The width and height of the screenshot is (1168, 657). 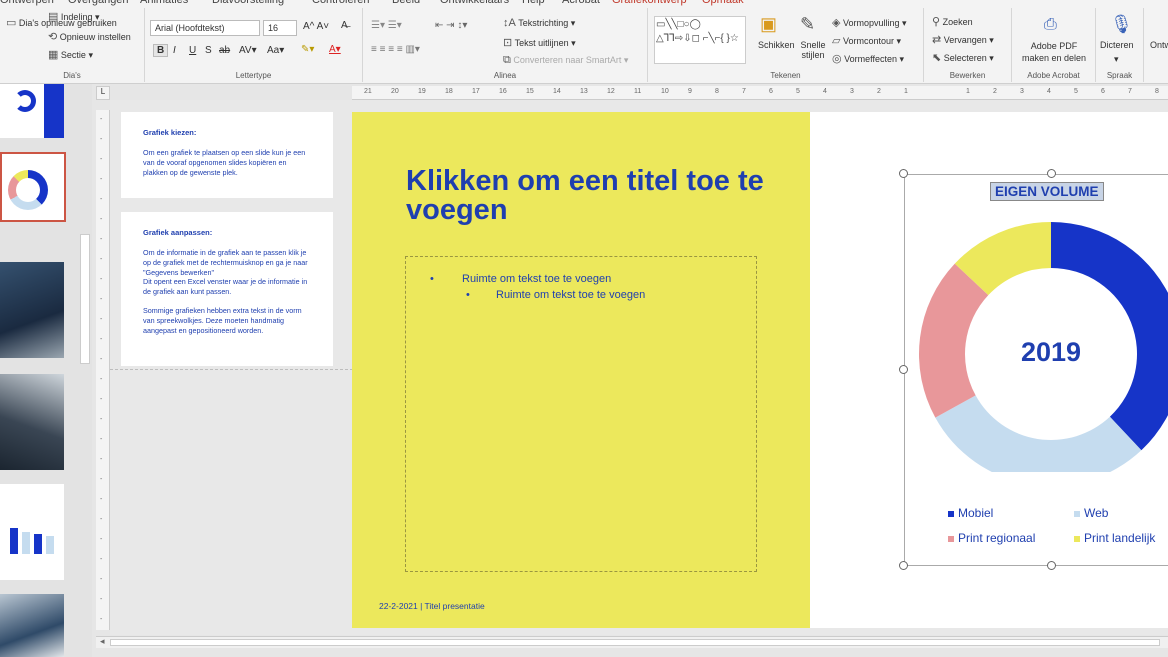 I want to click on spacing-button: AV▾, so click(x=248, y=50).